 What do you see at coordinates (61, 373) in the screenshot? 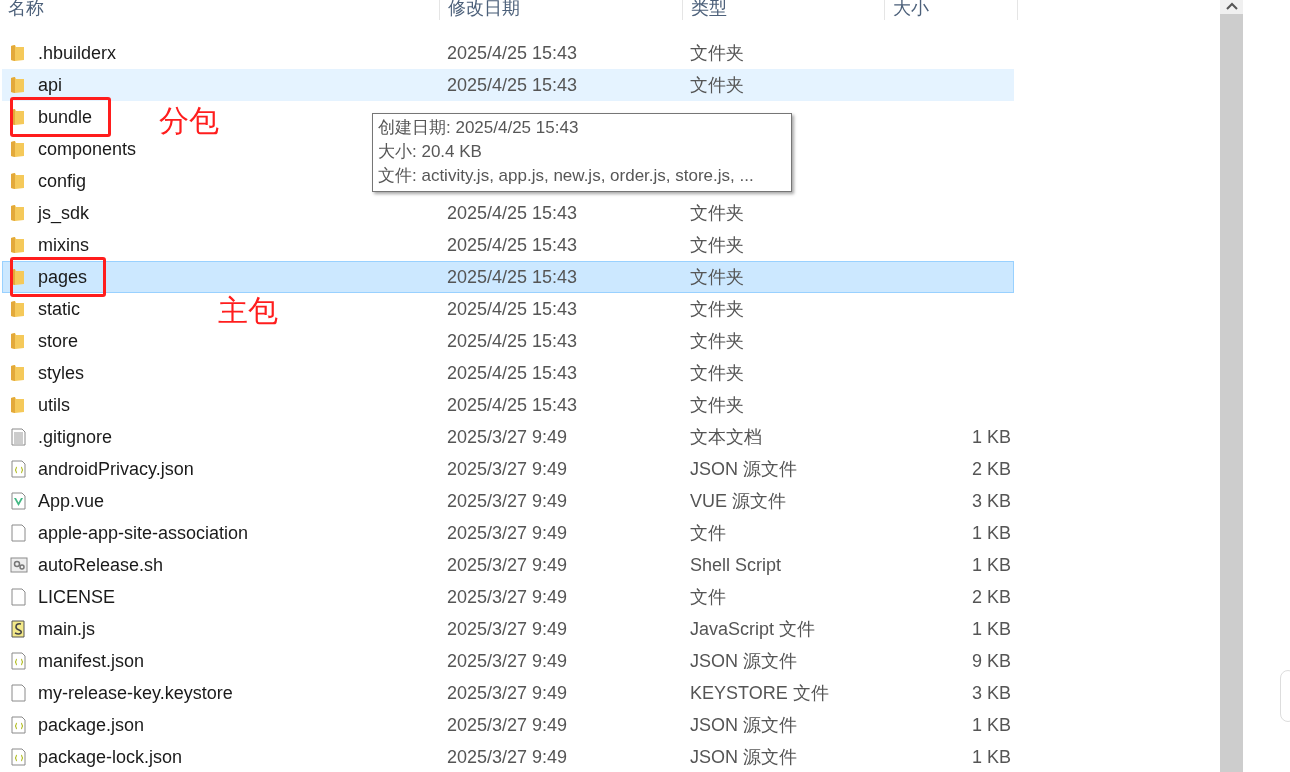
I see `file-name: styles` at bounding box center [61, 373].